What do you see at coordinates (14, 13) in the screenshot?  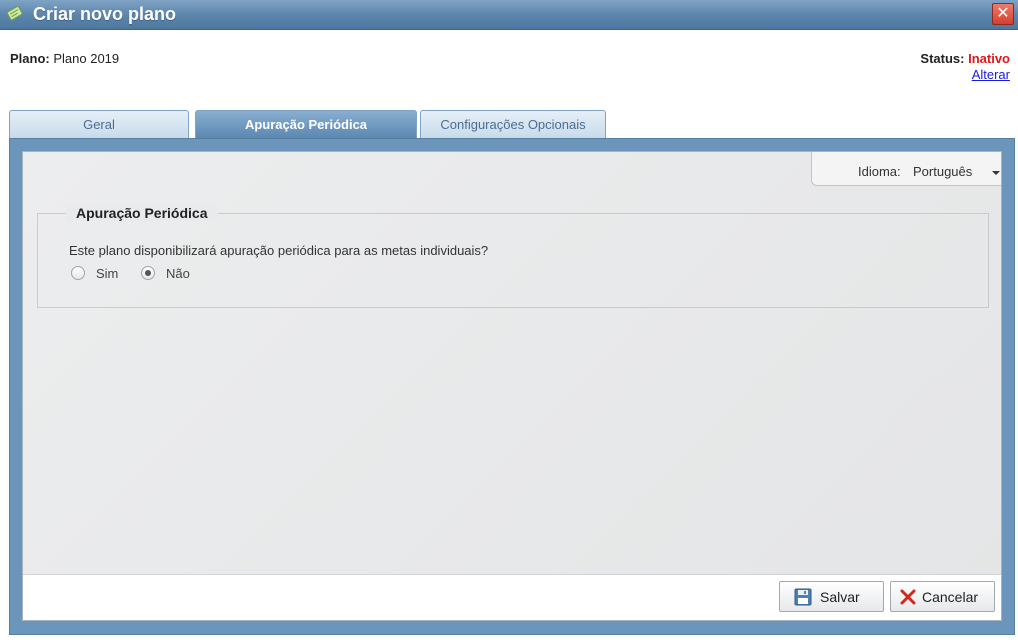 I see `plan-icon` at bounding box center [14, 13].